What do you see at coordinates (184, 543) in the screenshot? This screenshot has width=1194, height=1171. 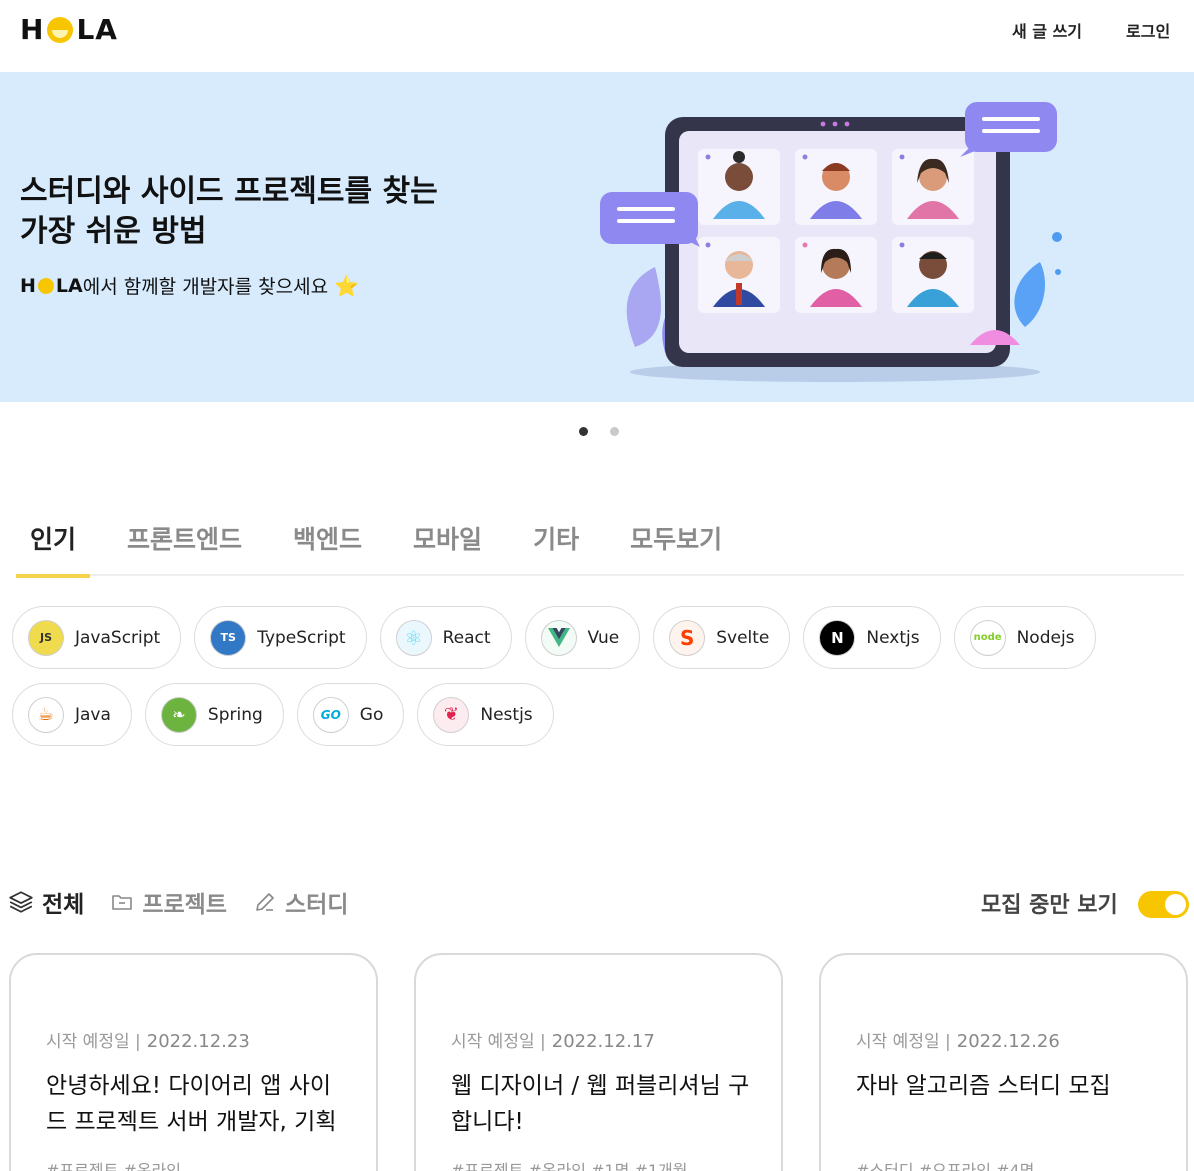 I see `tab-frontend: 프론트엔드` at bounding box center [184, 543].